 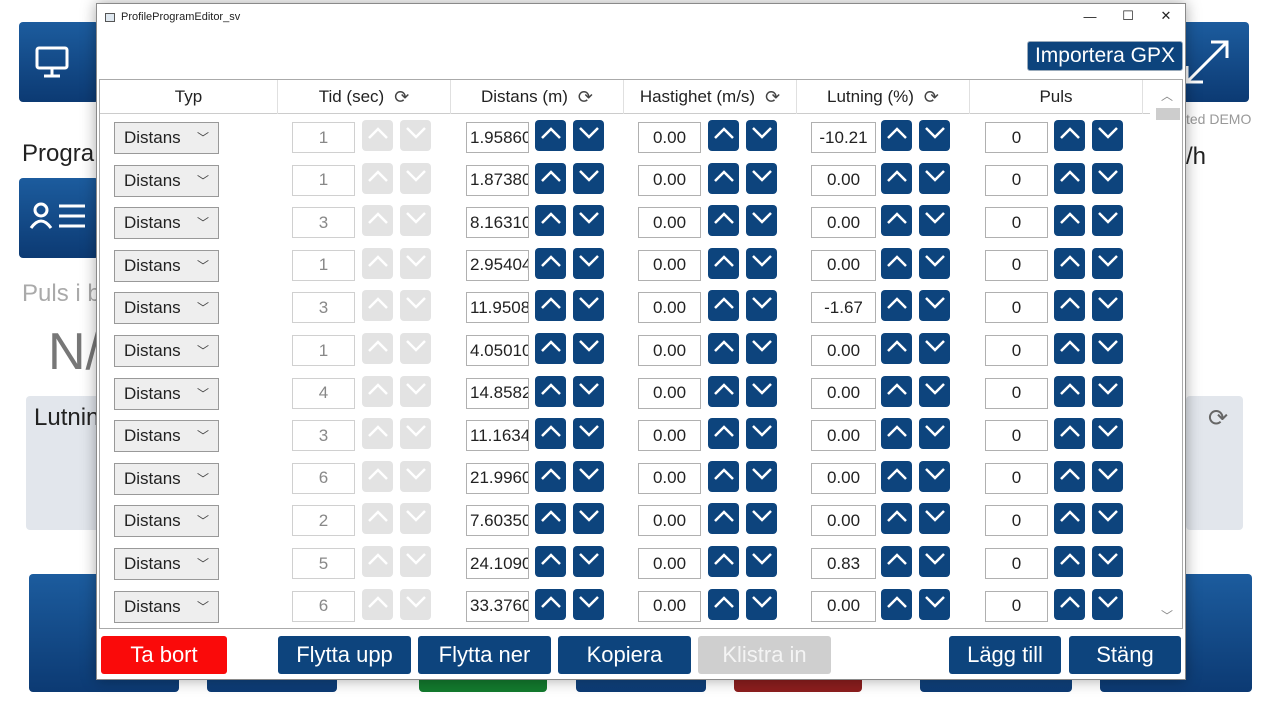 What do you see at coordinates (484, 655) in the screenshot?
I see `move-down-button: Flytta ner` at bounding box center [484, 655].